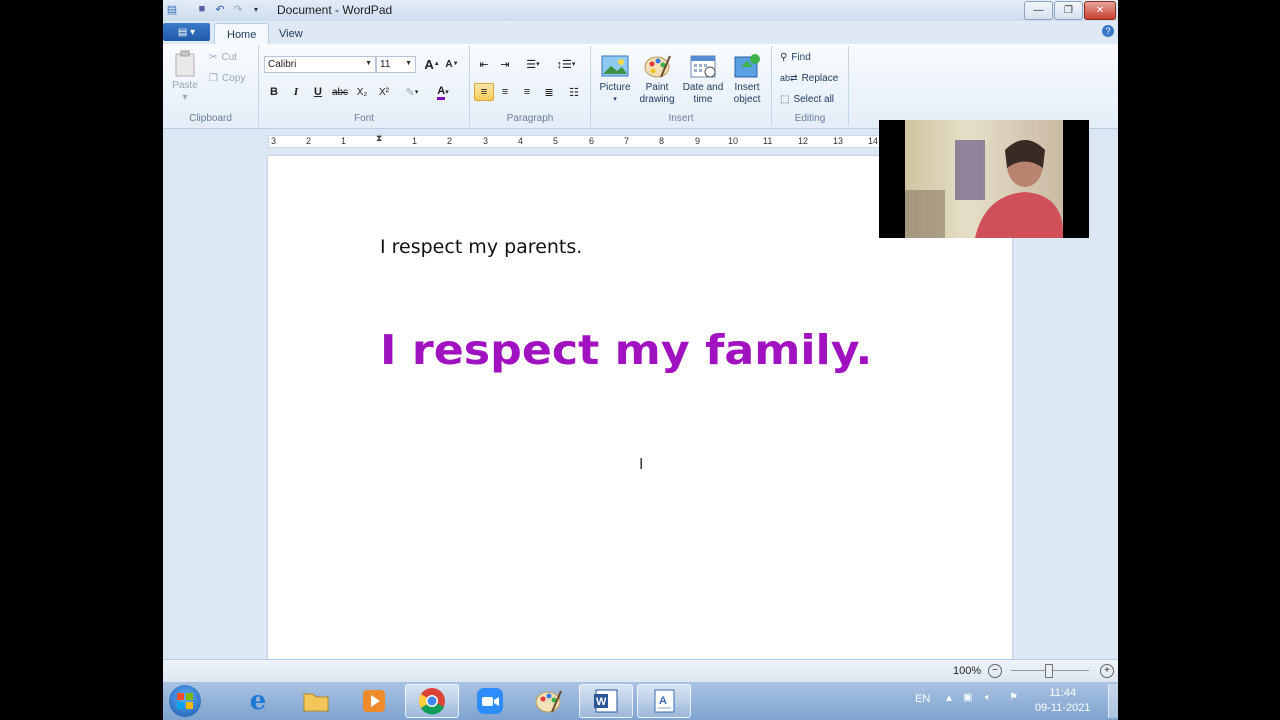  What do you see at coordinates (615, 87) in the screenshot?
I see `picture-label: Picture` at bounding box center [615, 87].